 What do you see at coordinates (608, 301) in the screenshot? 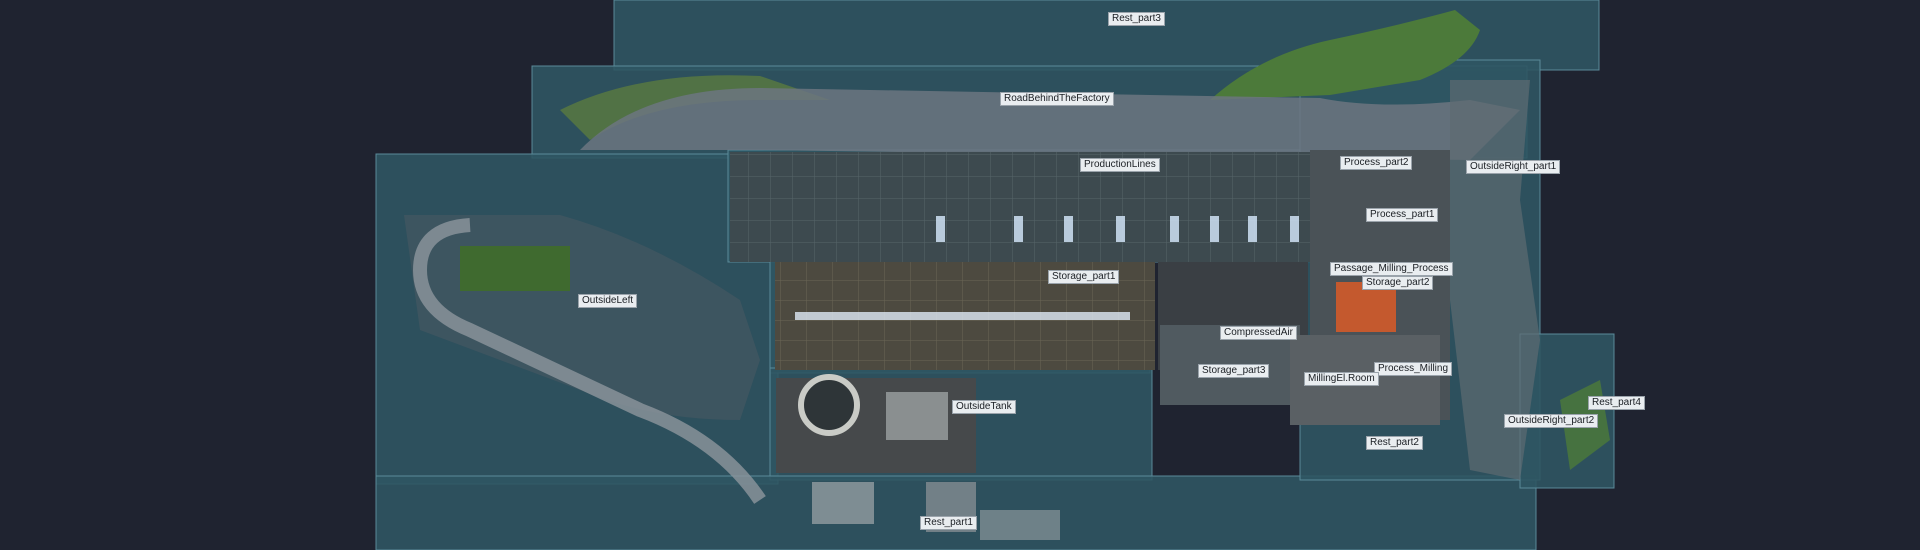
I see `label-outside-left: OutsideLeft` at bounding box center [608, 301].